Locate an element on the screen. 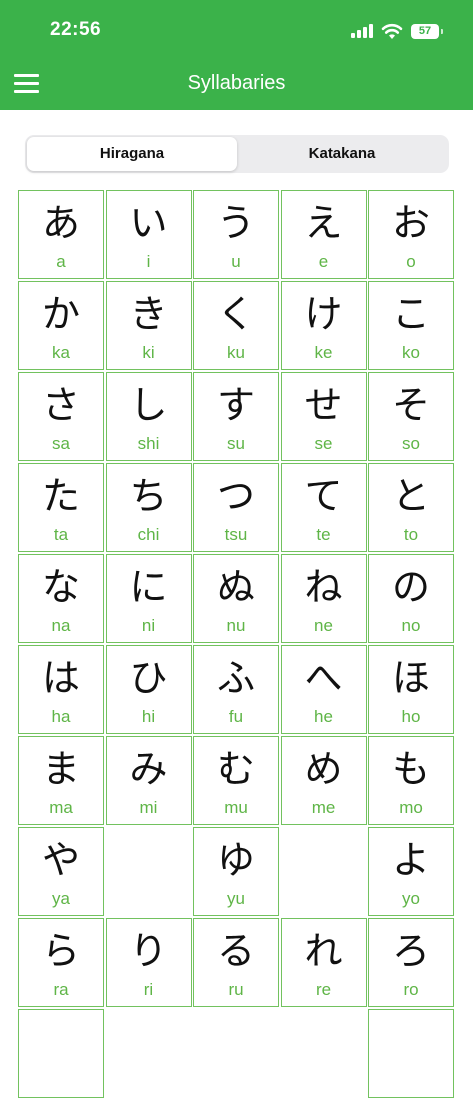  kana-character: な is located at coordinates (60, 587).